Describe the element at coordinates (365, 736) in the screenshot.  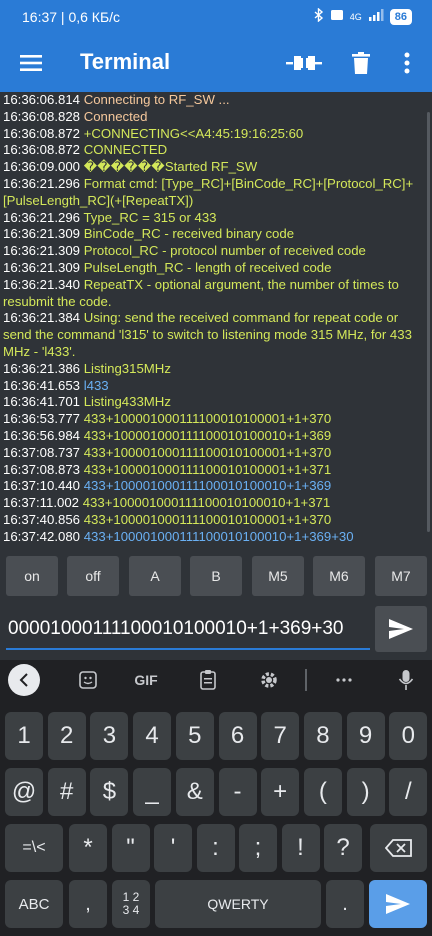
I see `key-8: 9` at that location.